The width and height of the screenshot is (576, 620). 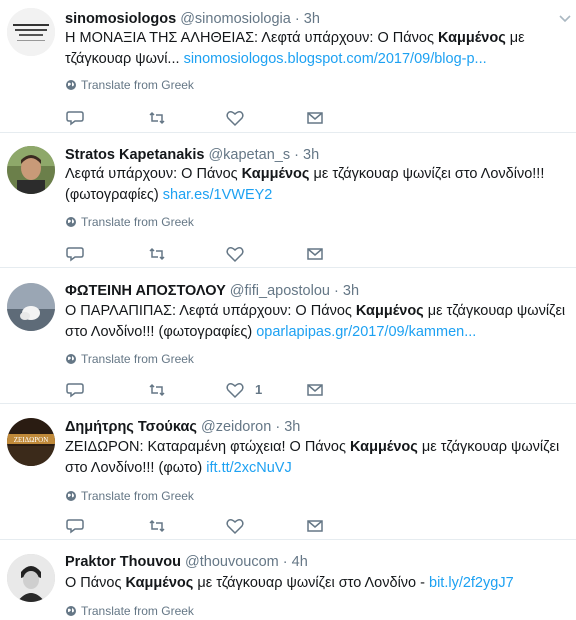 I want to click on tweet-text-segment: με τζάγκουαρ ψωνίζει στο Λονδίνο -, so click(x=311, y=583).